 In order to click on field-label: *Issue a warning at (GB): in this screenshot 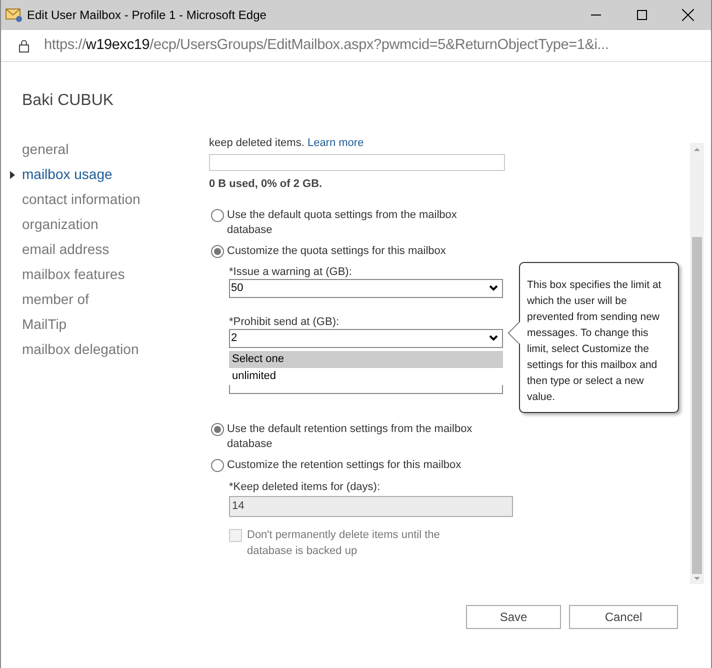, I will do `click(291, 271)`.